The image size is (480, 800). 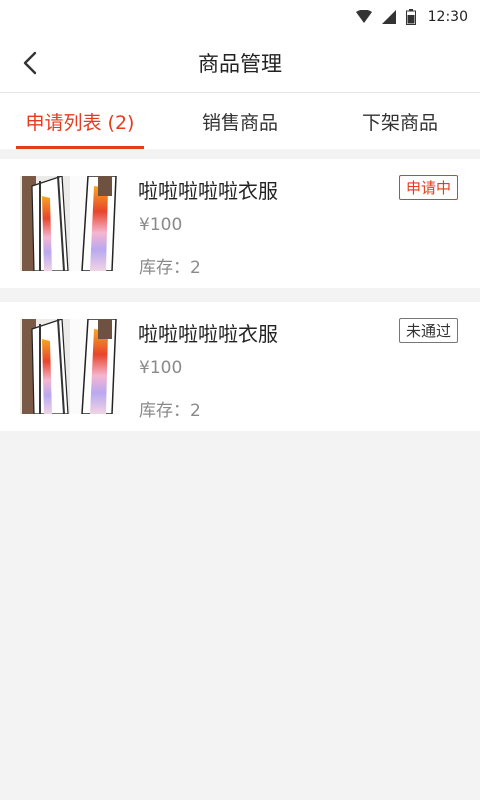 I want to click on tab-bar: 申请列表 (2) 销售商品 下架商品, so click(x=240, y=121).